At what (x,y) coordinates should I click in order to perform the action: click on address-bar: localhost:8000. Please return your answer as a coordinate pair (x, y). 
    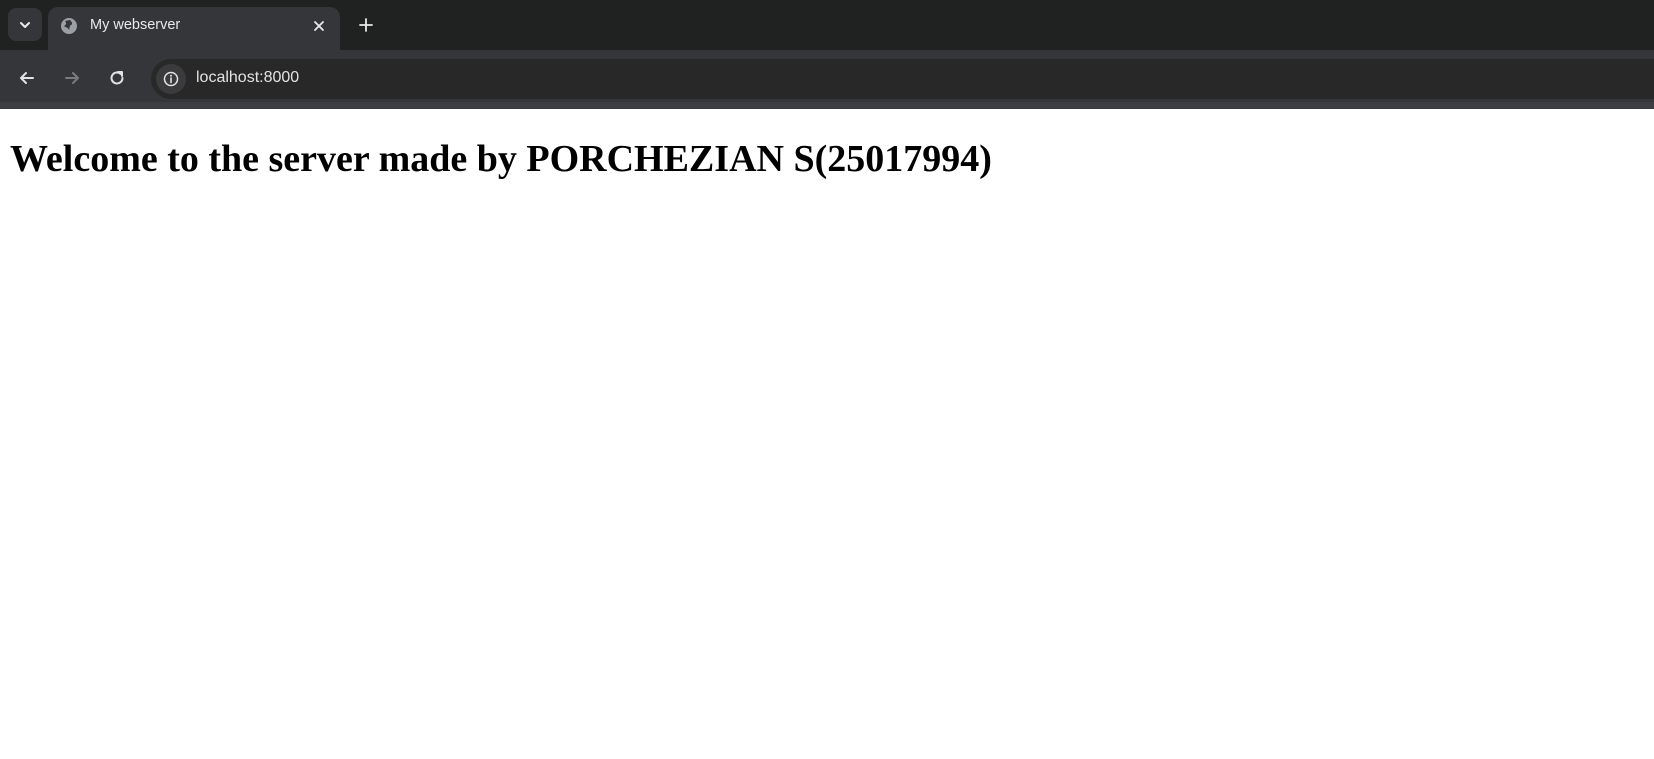
    Looking at the image, I should click on (902, 79).